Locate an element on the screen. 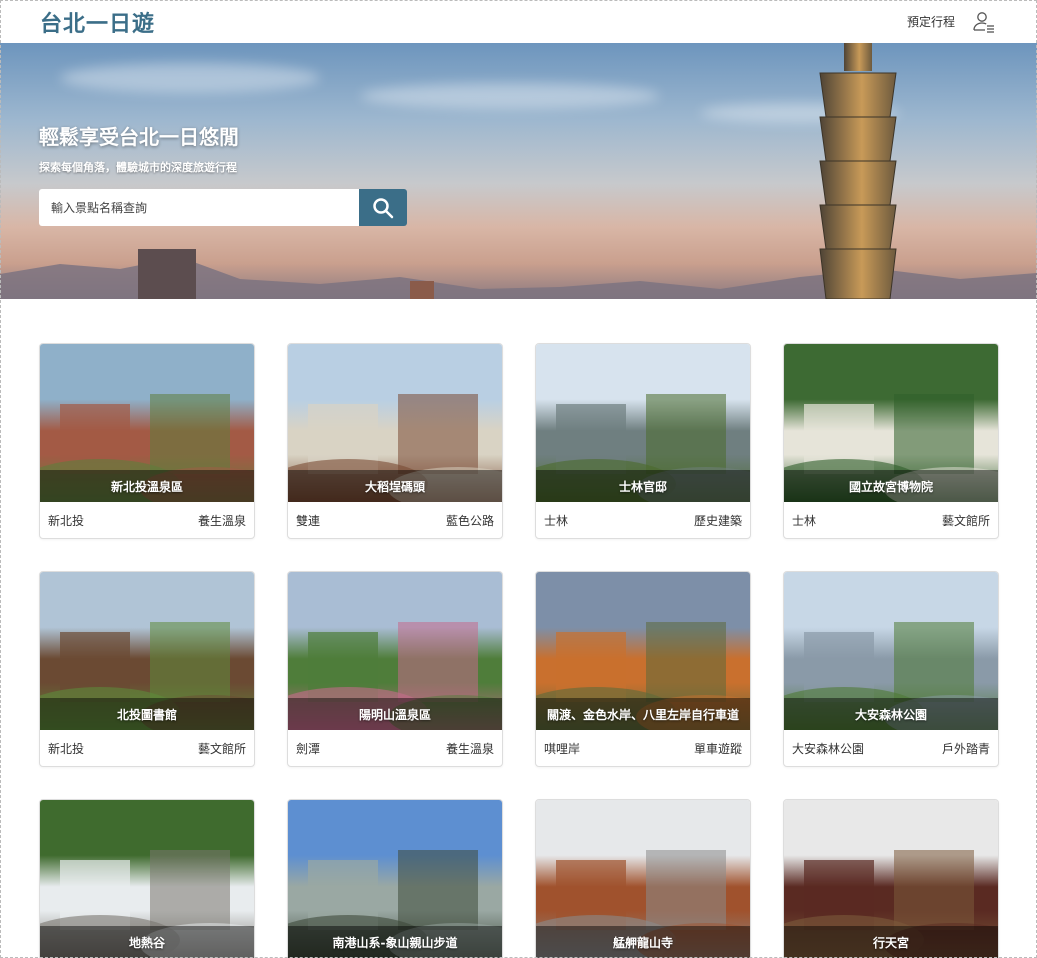 The width and height of the screenshot is (1037, 958). header-actions: 預定行程 is located at coordinates (952, 22).